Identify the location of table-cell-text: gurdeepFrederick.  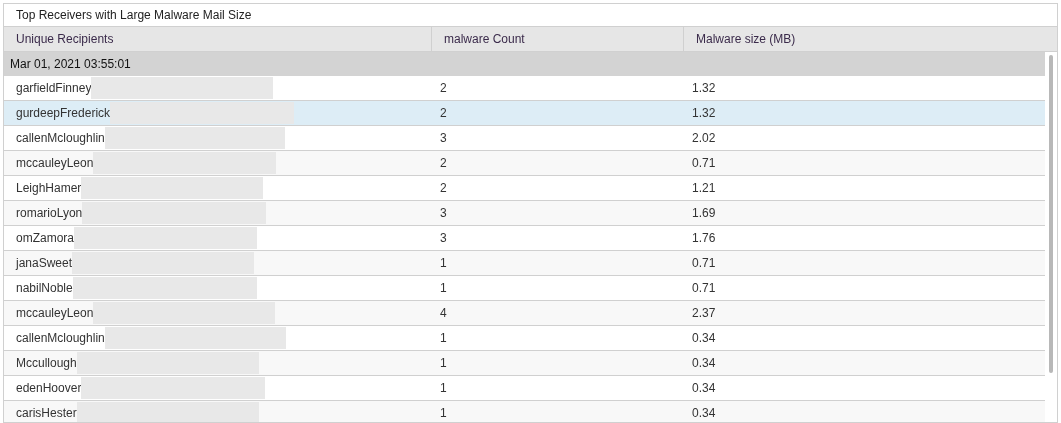
(63, 113).